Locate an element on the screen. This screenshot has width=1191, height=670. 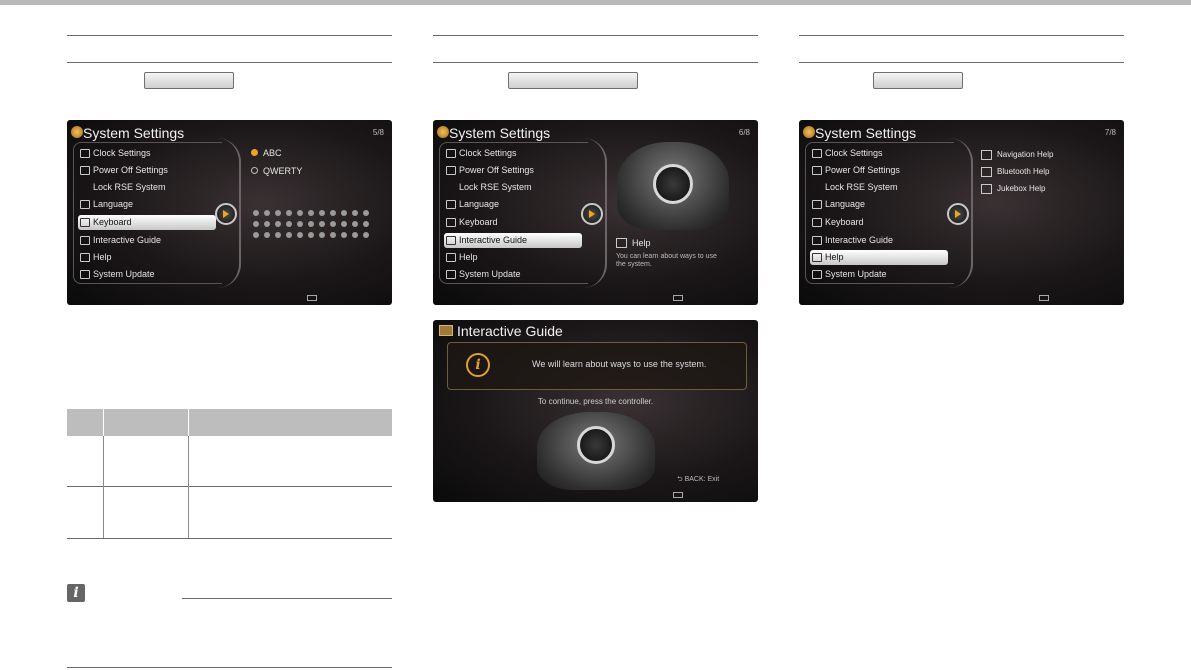
help-item-label: Jukebox Help is located at coordinates (1021, 188).